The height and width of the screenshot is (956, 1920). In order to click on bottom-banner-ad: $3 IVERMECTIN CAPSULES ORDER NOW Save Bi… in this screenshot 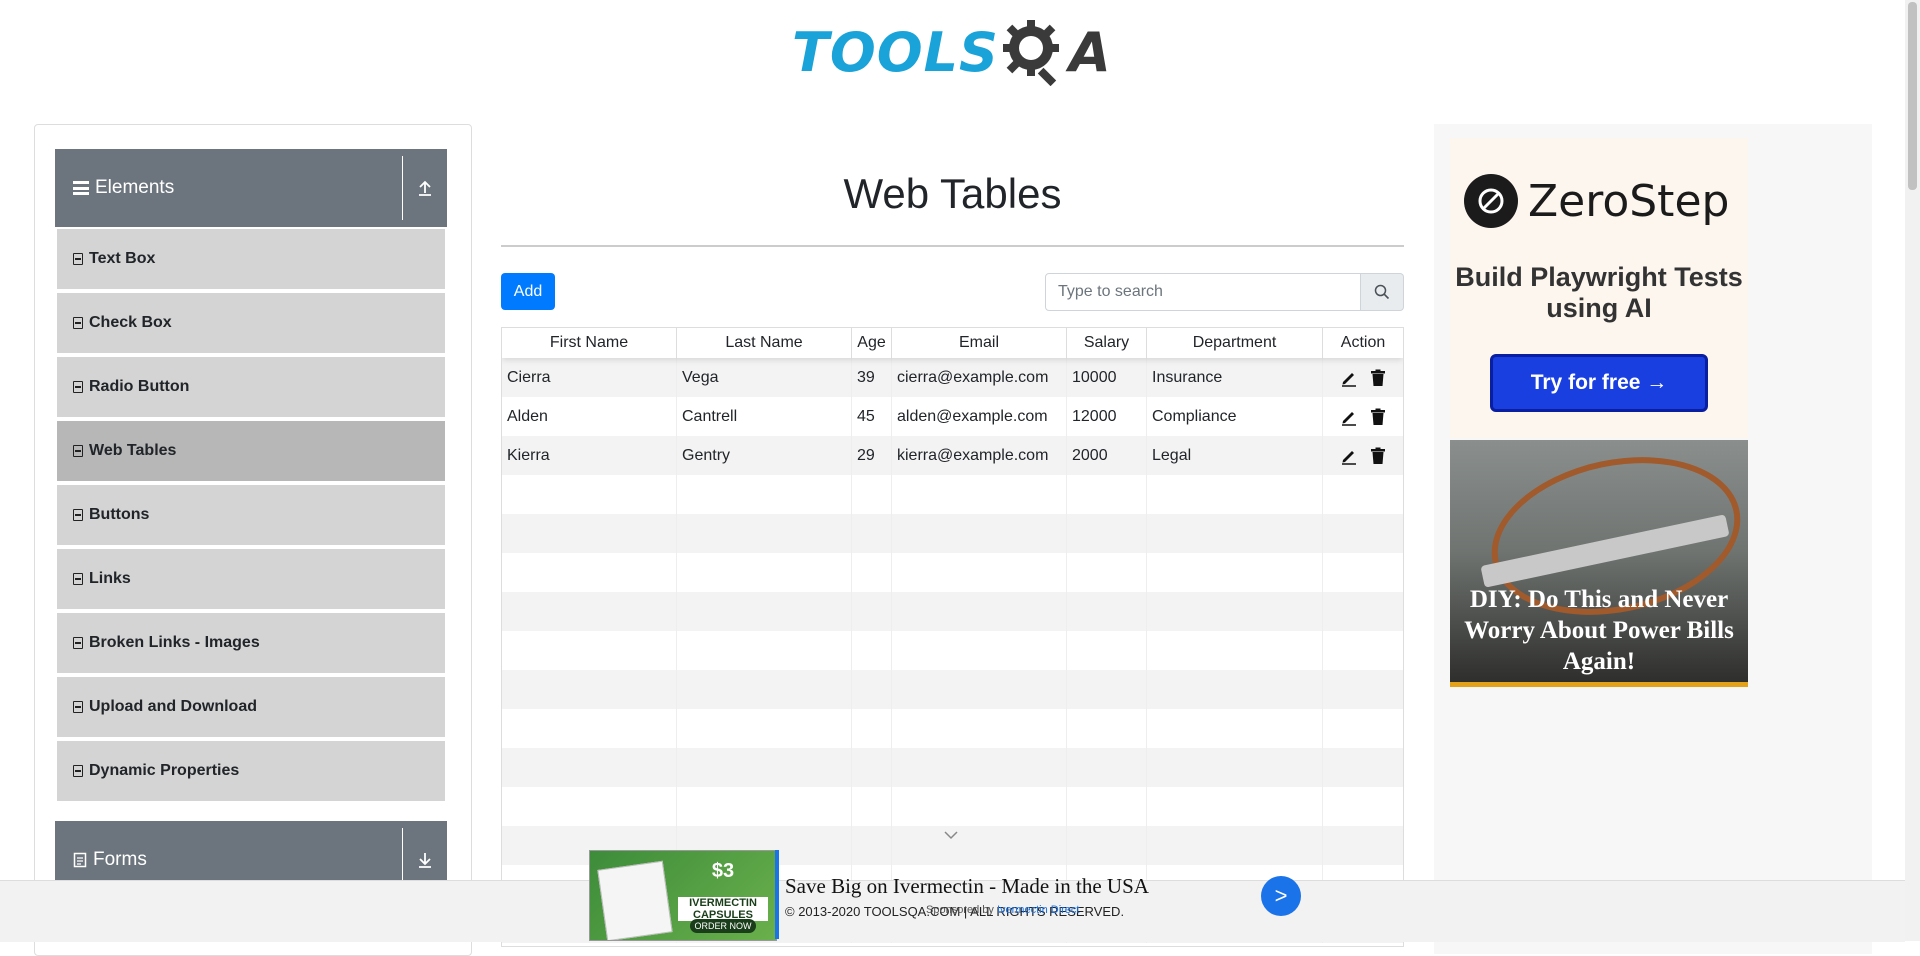, I will do `click(945, 895)`.